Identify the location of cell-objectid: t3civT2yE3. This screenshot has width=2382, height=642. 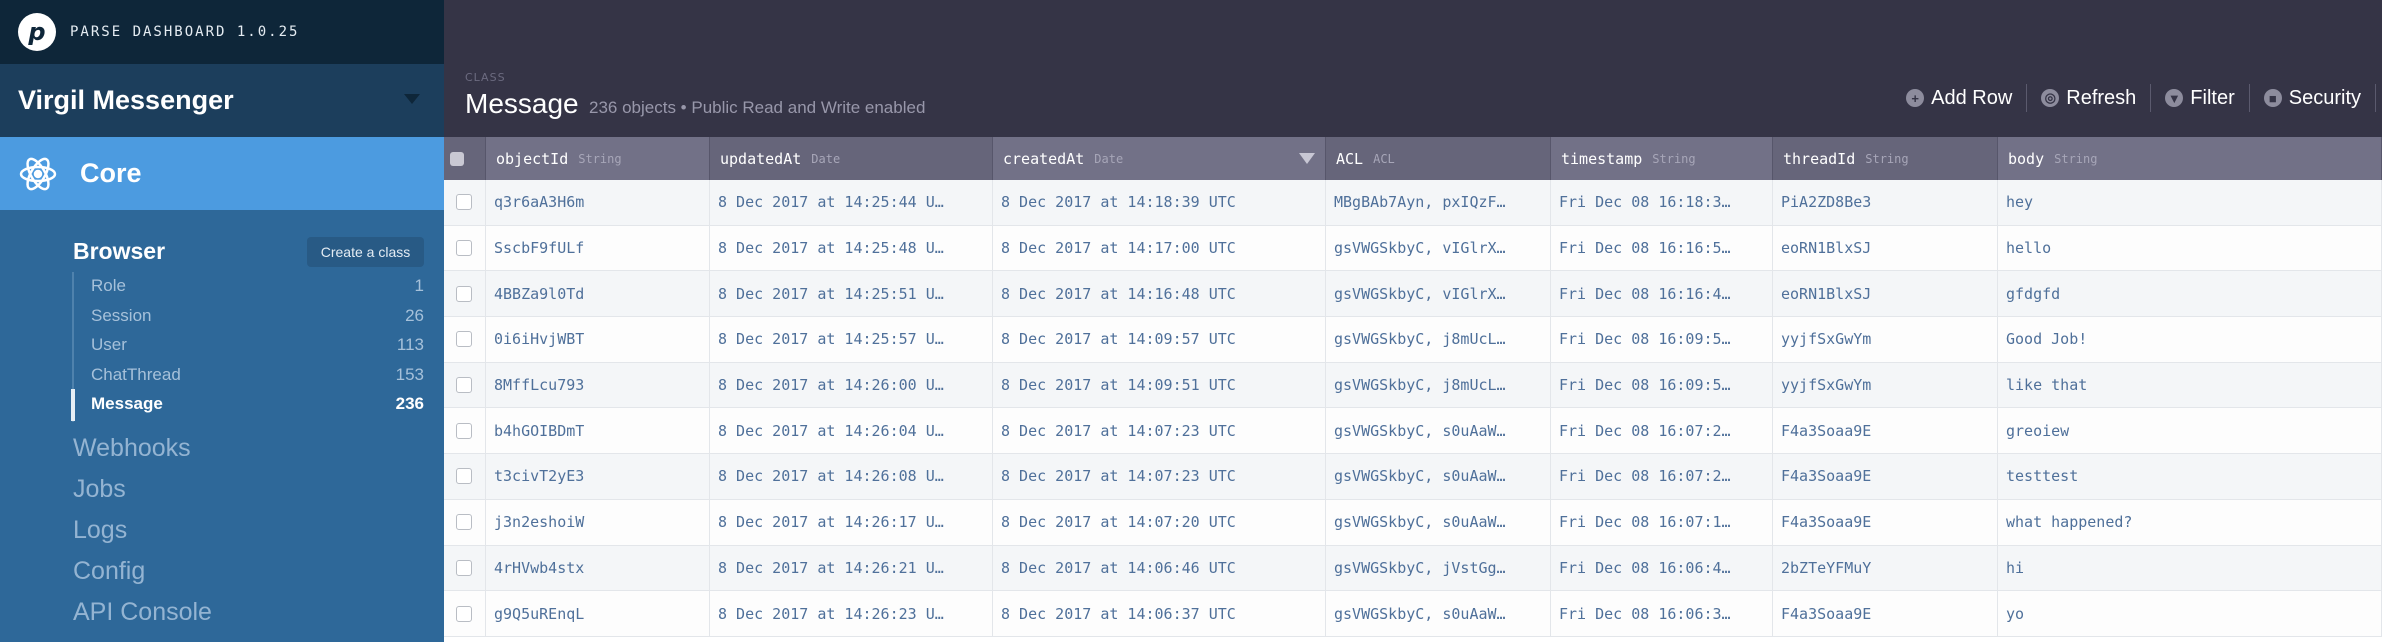
(598, 476).